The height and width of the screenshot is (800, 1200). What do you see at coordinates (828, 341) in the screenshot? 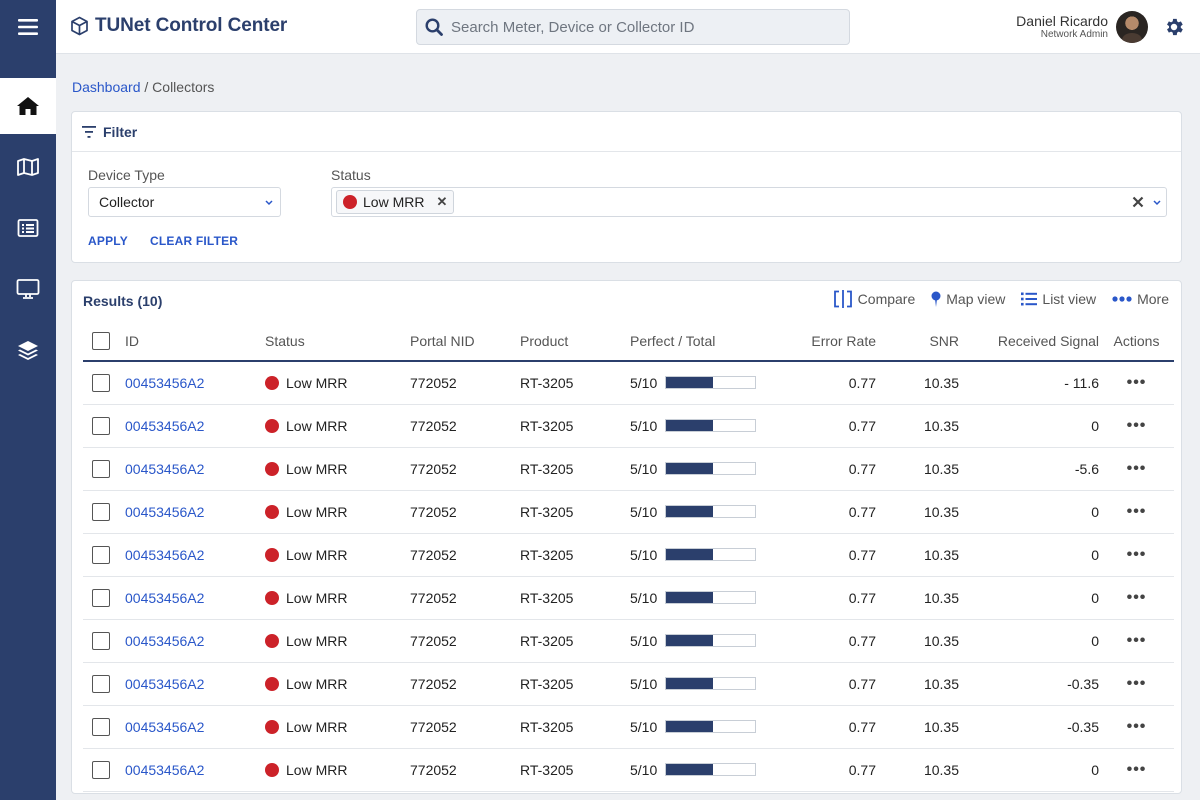
I see `column-header-error-rate: Error Rate` at bounding box center [828, 341].